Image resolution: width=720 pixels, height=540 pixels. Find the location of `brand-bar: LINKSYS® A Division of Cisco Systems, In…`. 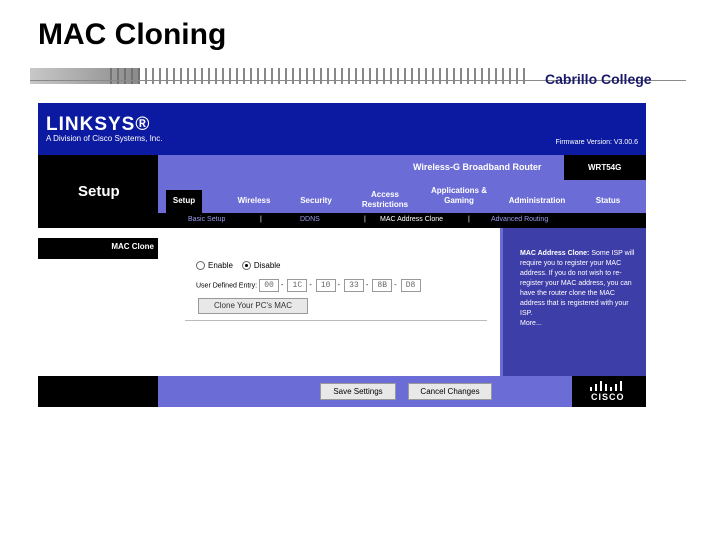

brand-bar: LINKSYS® A Division of Cisco Systems, In… is located at coordinates (342, 129).